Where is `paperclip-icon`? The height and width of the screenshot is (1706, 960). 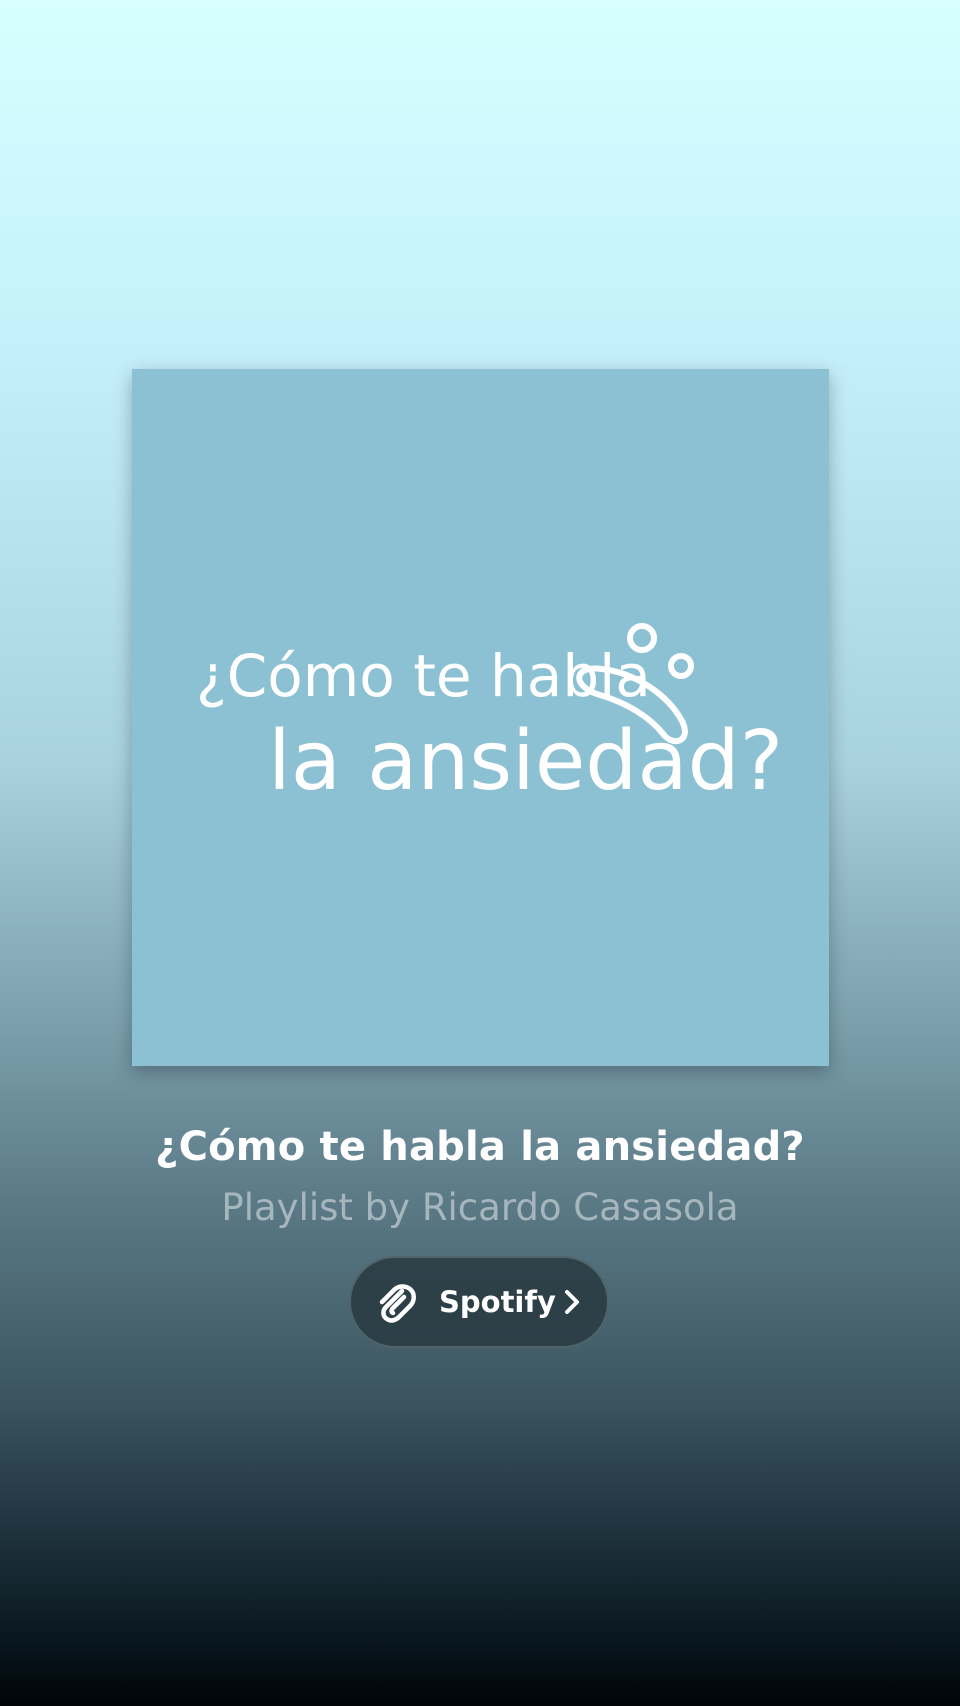
paperclip-icon is located at coordinates (397, 1303).